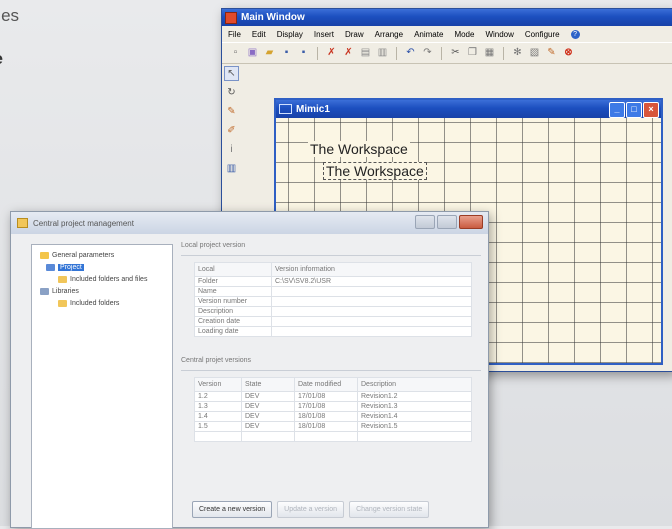  What do you see at coordinates (233, 291) in the screenshot?
I see `table-cell: Name` at bounding box center [233, 291].